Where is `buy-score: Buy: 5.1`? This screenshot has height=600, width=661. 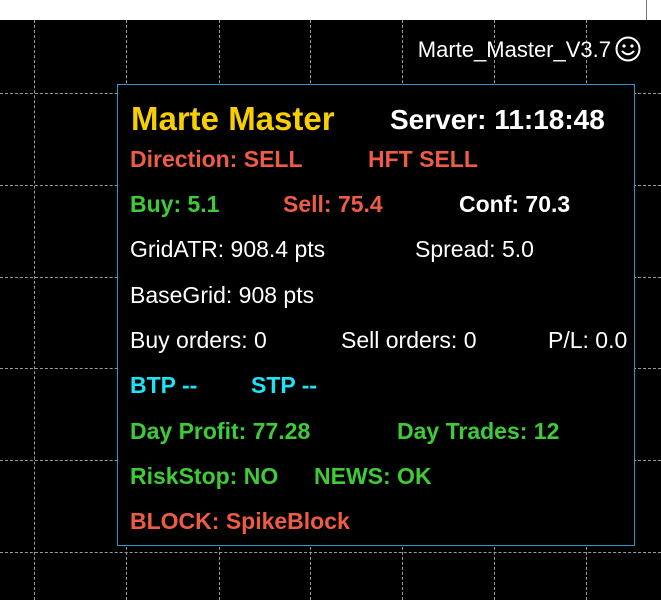
buy-score: Buy: 5.1 is located at coordinates (175, 204).